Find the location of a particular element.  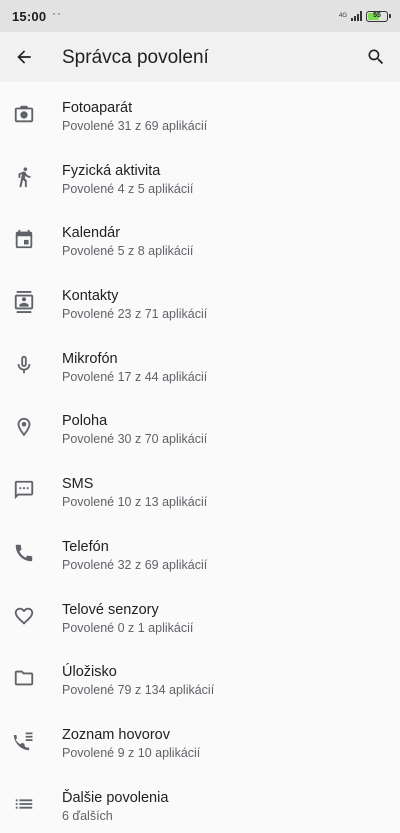

battery-icon: 55 is located at coordinates (378, 16).